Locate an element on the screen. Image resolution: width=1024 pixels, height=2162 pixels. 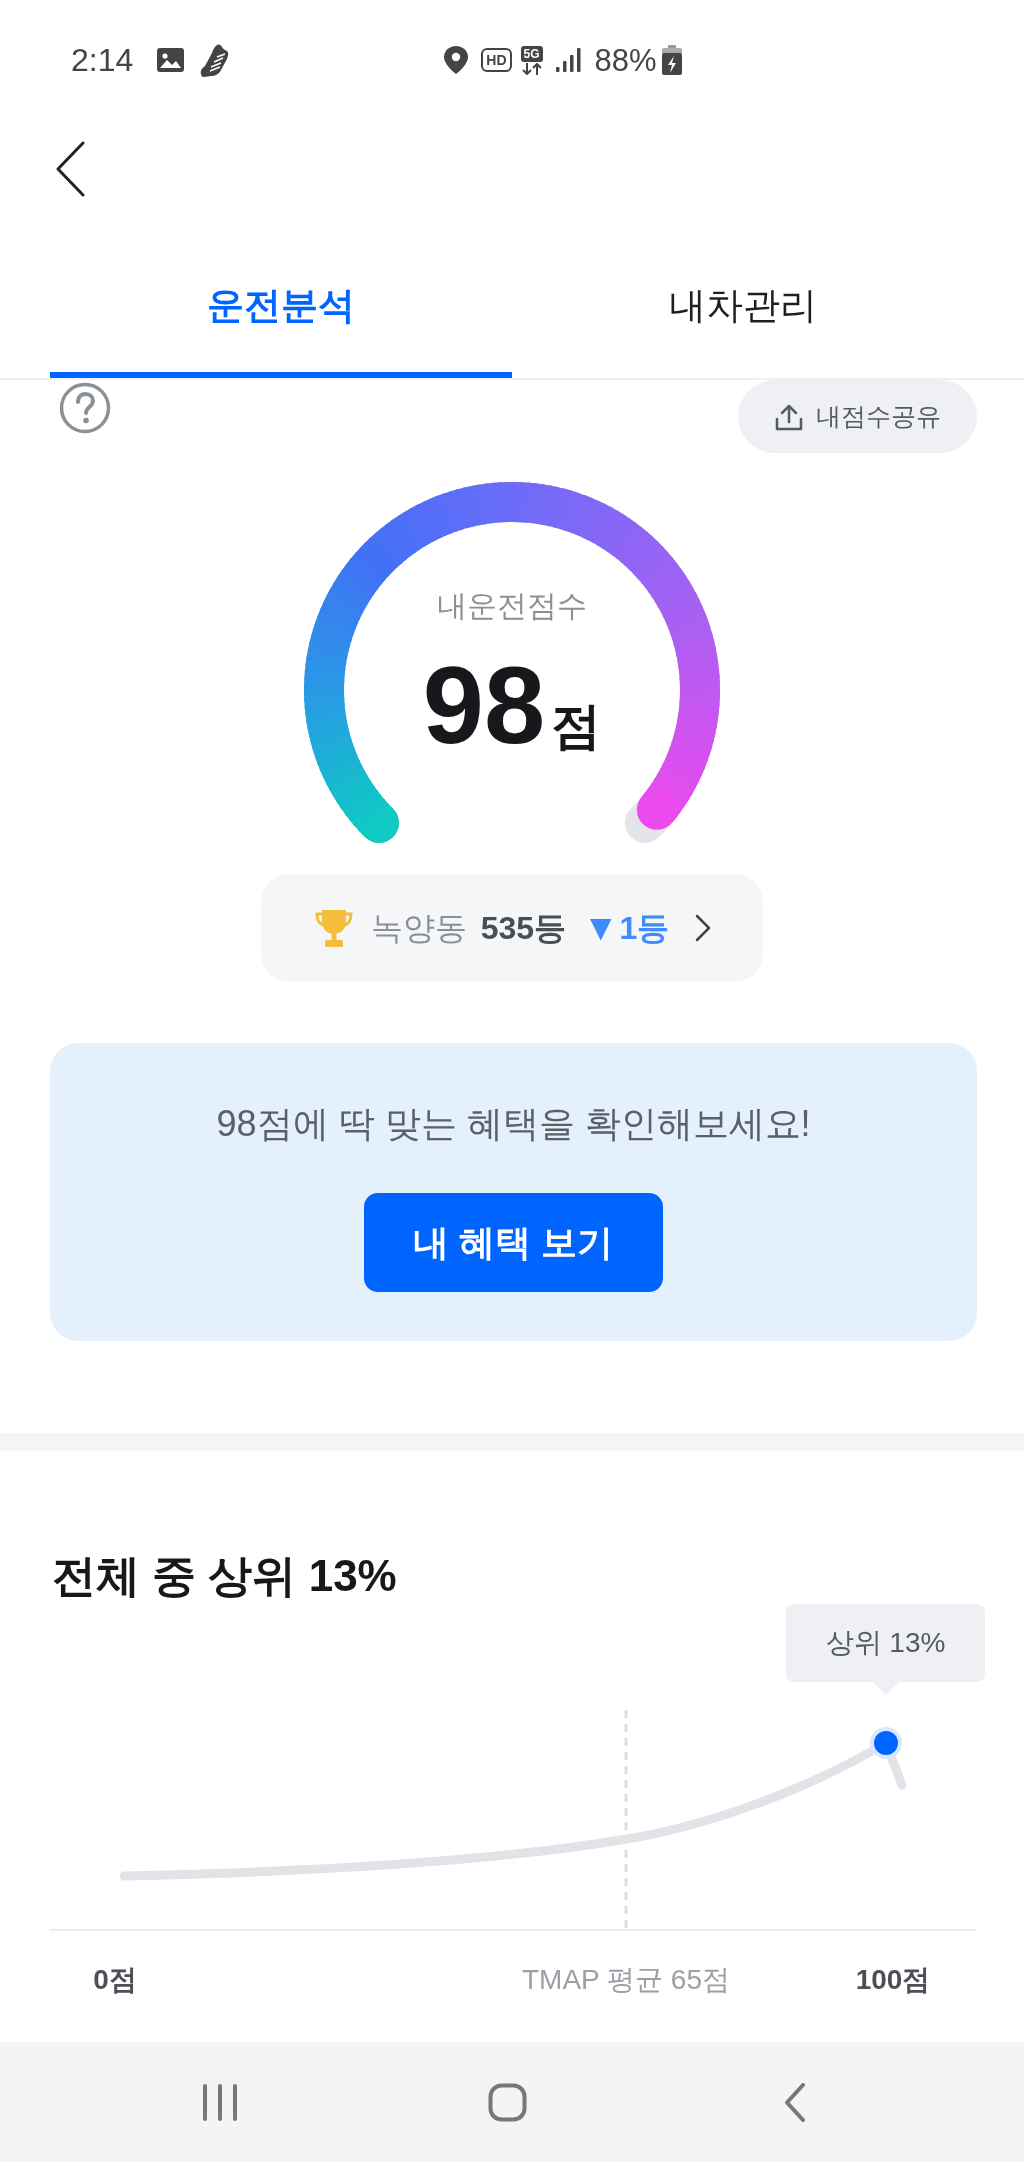
home-button is located at coordinates (507, 2102).